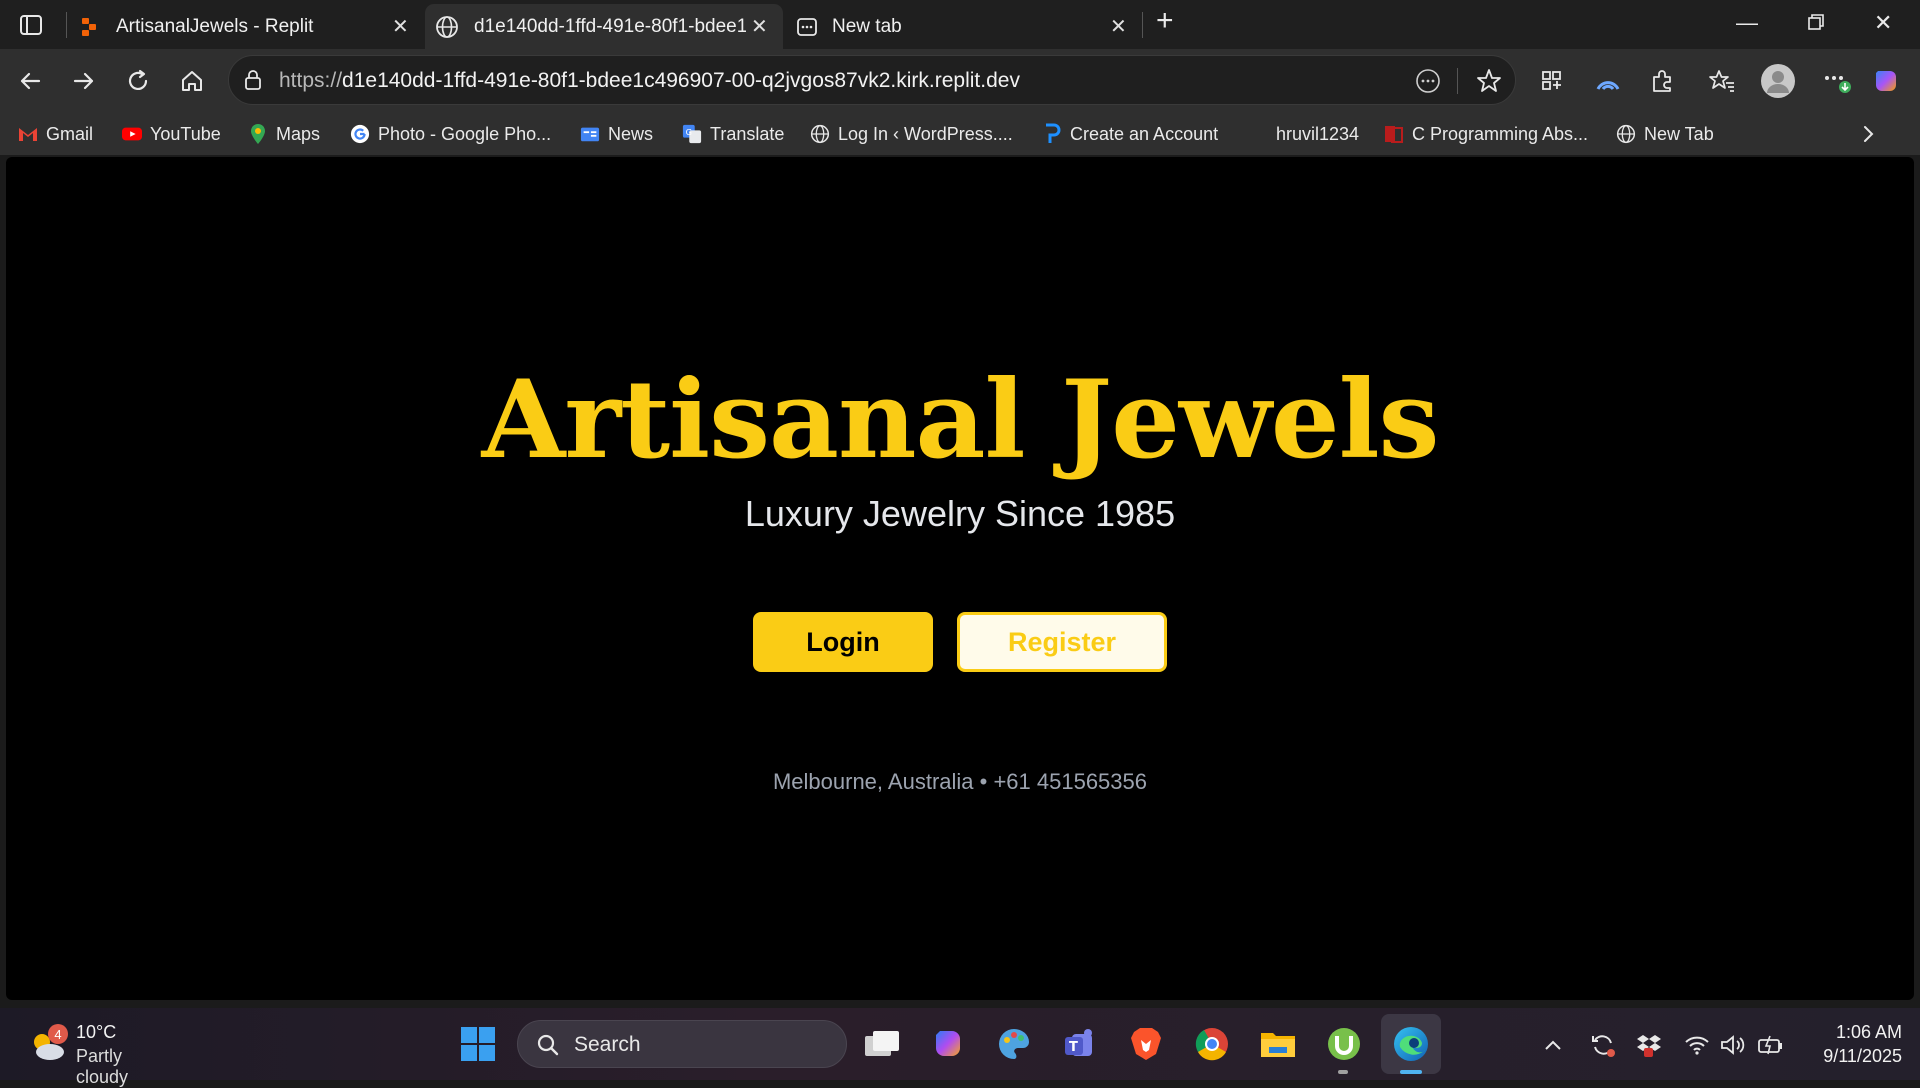 This screenshot has height=1088, width=1920. Describe the element at coordinates (1052, 133) in the screenshot. I see `account-site-icon` at that location.